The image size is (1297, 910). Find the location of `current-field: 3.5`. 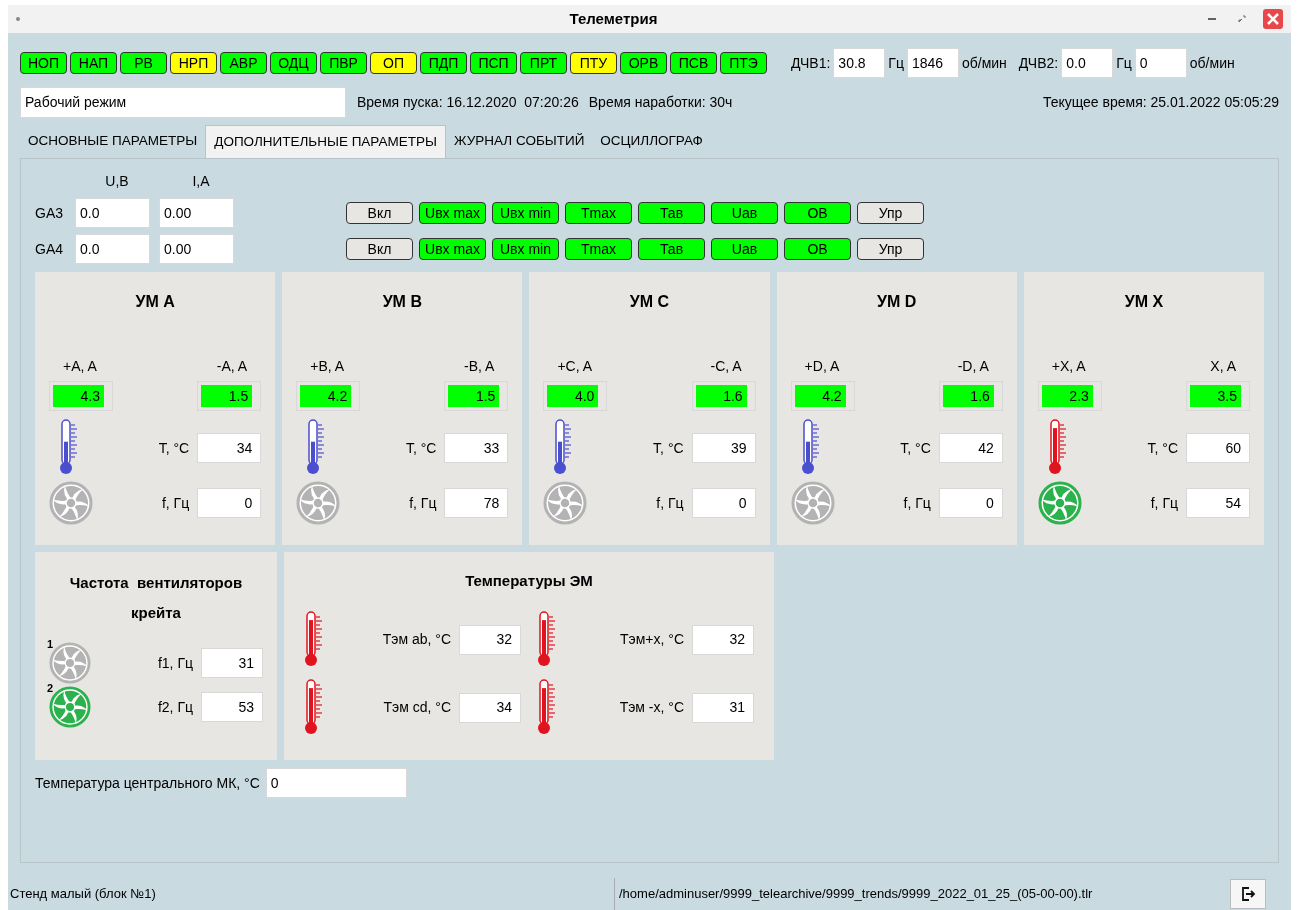

current-field: 3.5 is located at coordinates (1218, 396).